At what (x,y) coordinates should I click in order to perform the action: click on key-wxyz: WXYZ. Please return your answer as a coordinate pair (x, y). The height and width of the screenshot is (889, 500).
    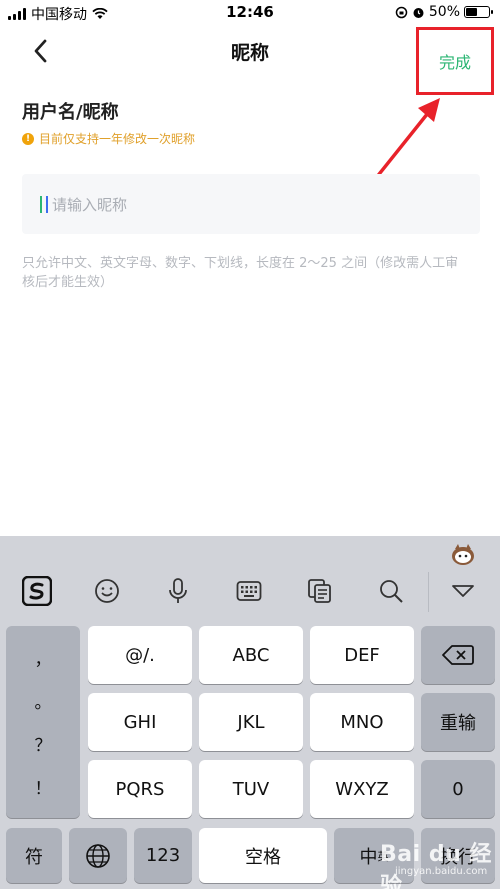
    Looking at the image, I should click on (362, 789).